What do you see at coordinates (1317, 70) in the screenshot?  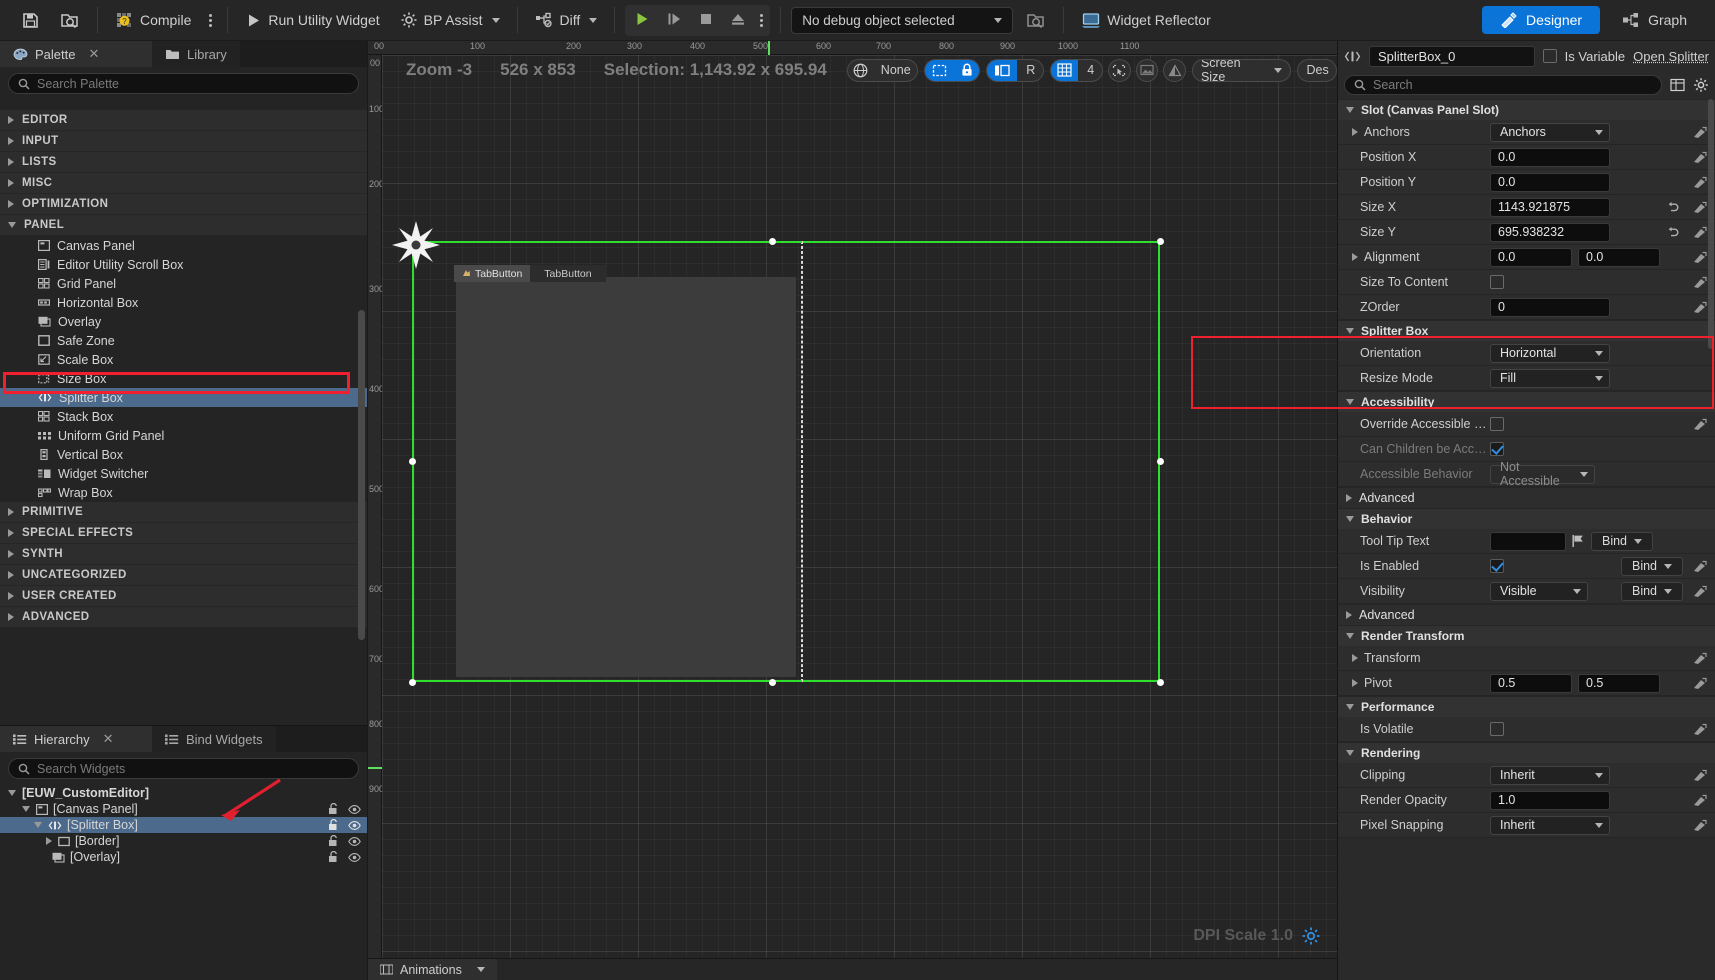 I see `desired-size-button: Des` at bounding box center [1317, 70].